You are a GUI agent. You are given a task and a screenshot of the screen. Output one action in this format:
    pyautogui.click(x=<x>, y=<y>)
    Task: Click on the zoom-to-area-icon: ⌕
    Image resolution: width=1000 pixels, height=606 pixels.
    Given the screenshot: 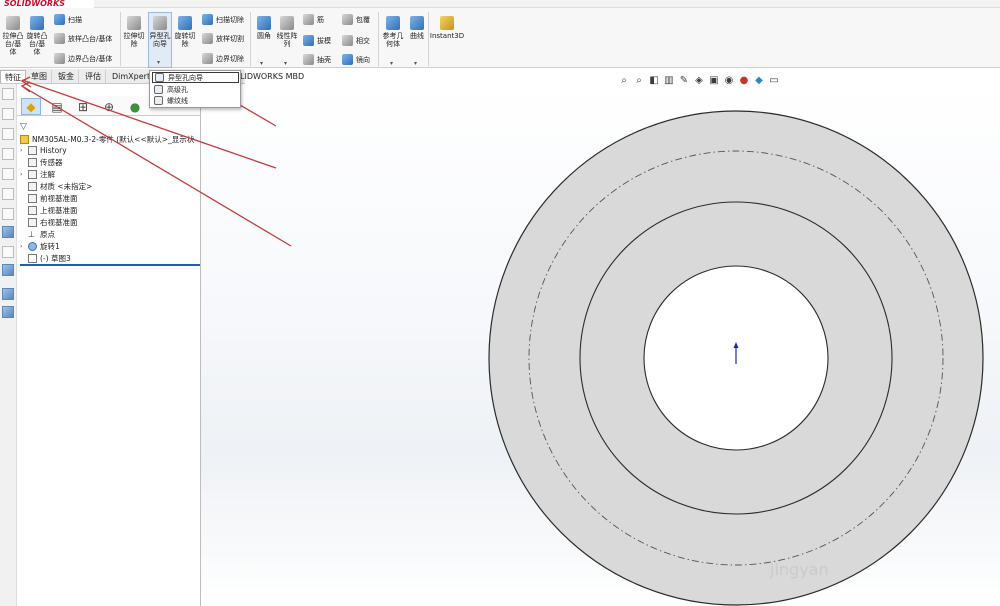 What is the action you would take?
    pyautogui.click(x=639, y=80)
    